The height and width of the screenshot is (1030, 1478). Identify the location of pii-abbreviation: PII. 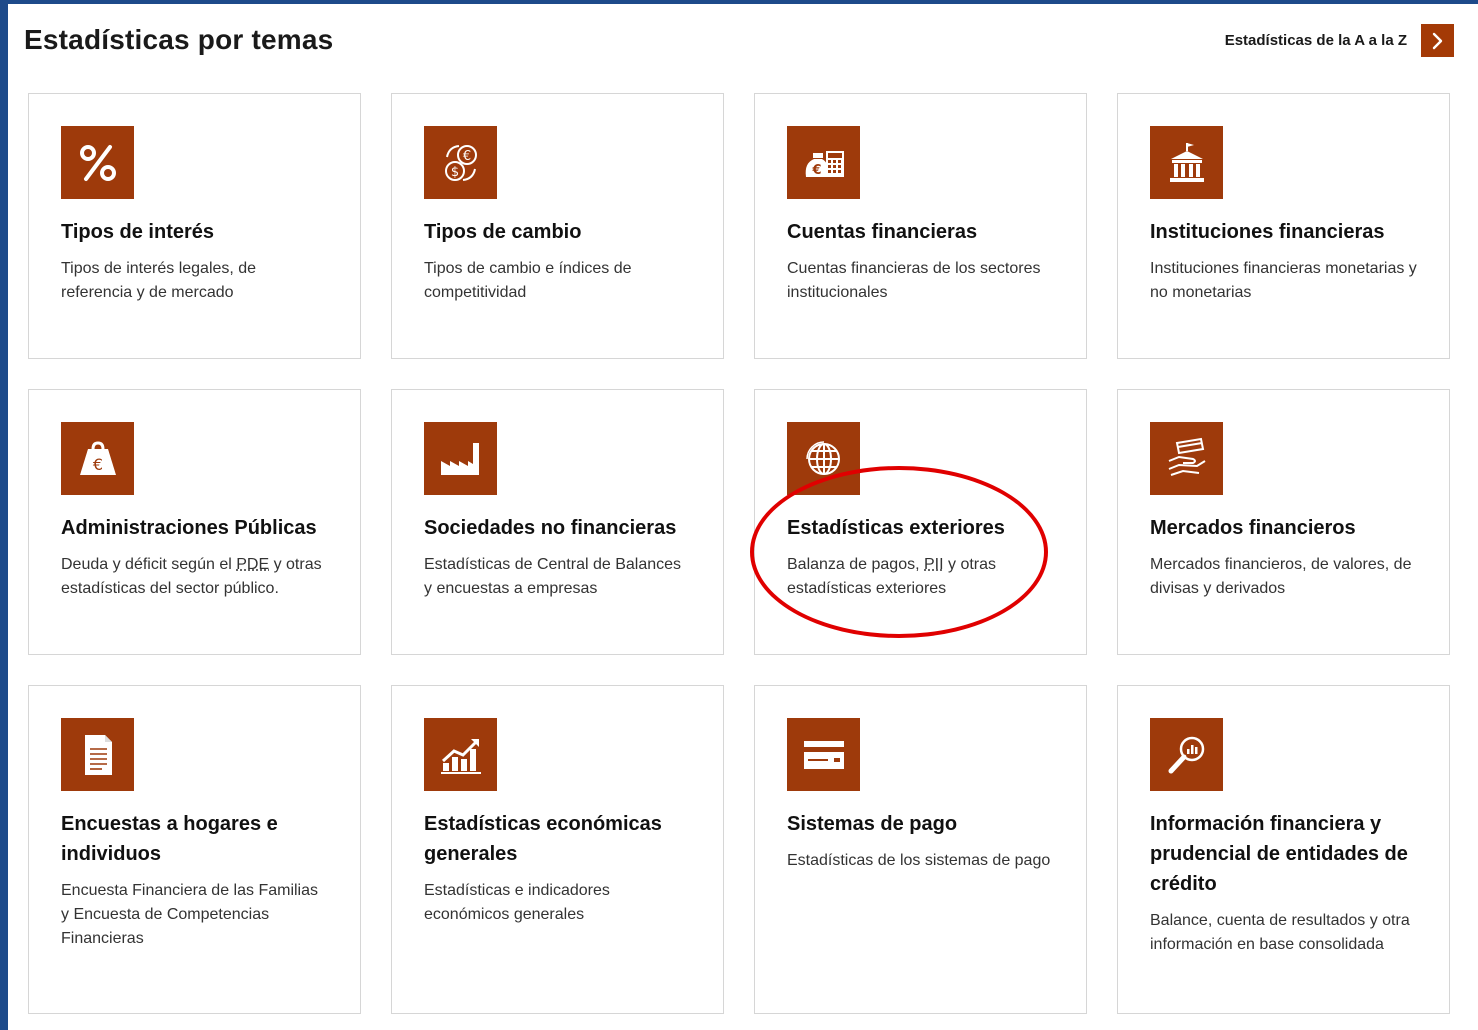
(934, 564).